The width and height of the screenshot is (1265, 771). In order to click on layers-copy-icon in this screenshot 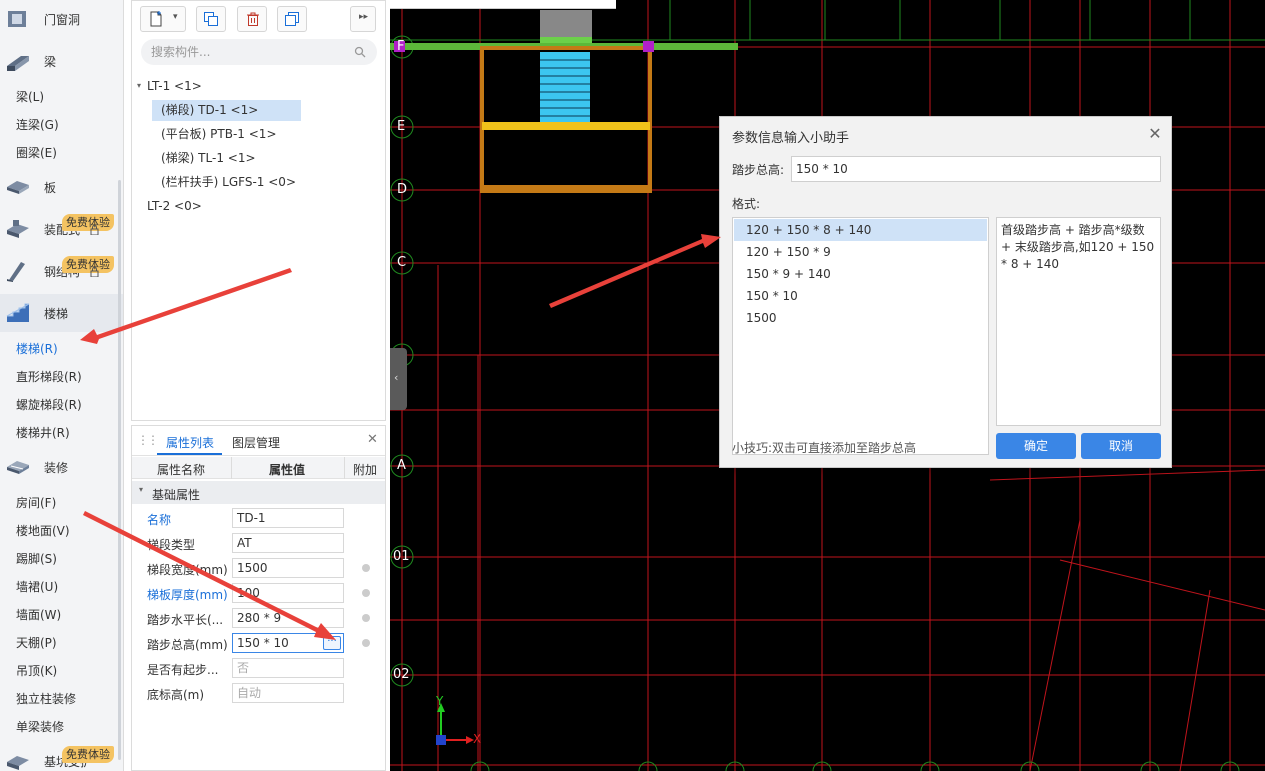, I will do `click(292, 19)`.